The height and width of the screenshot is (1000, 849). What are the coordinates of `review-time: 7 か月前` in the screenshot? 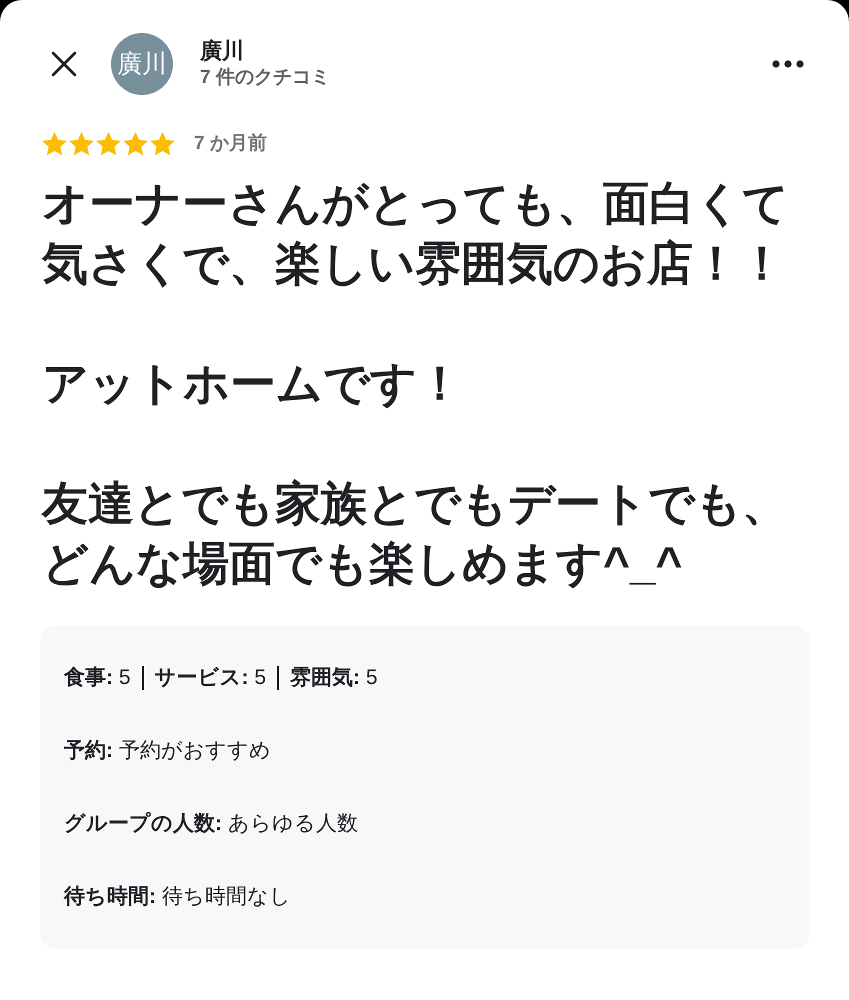 It's located at (230, 144).